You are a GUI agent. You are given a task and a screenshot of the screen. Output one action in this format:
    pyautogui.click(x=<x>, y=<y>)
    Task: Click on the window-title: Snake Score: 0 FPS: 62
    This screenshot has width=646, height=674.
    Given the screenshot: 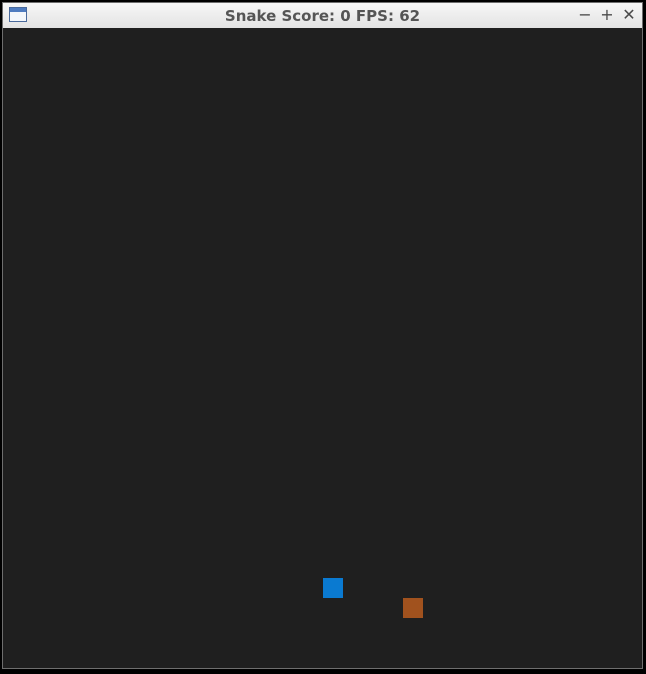 What is the action you would take?
    pyautogui.click(x=322, y=16)
    